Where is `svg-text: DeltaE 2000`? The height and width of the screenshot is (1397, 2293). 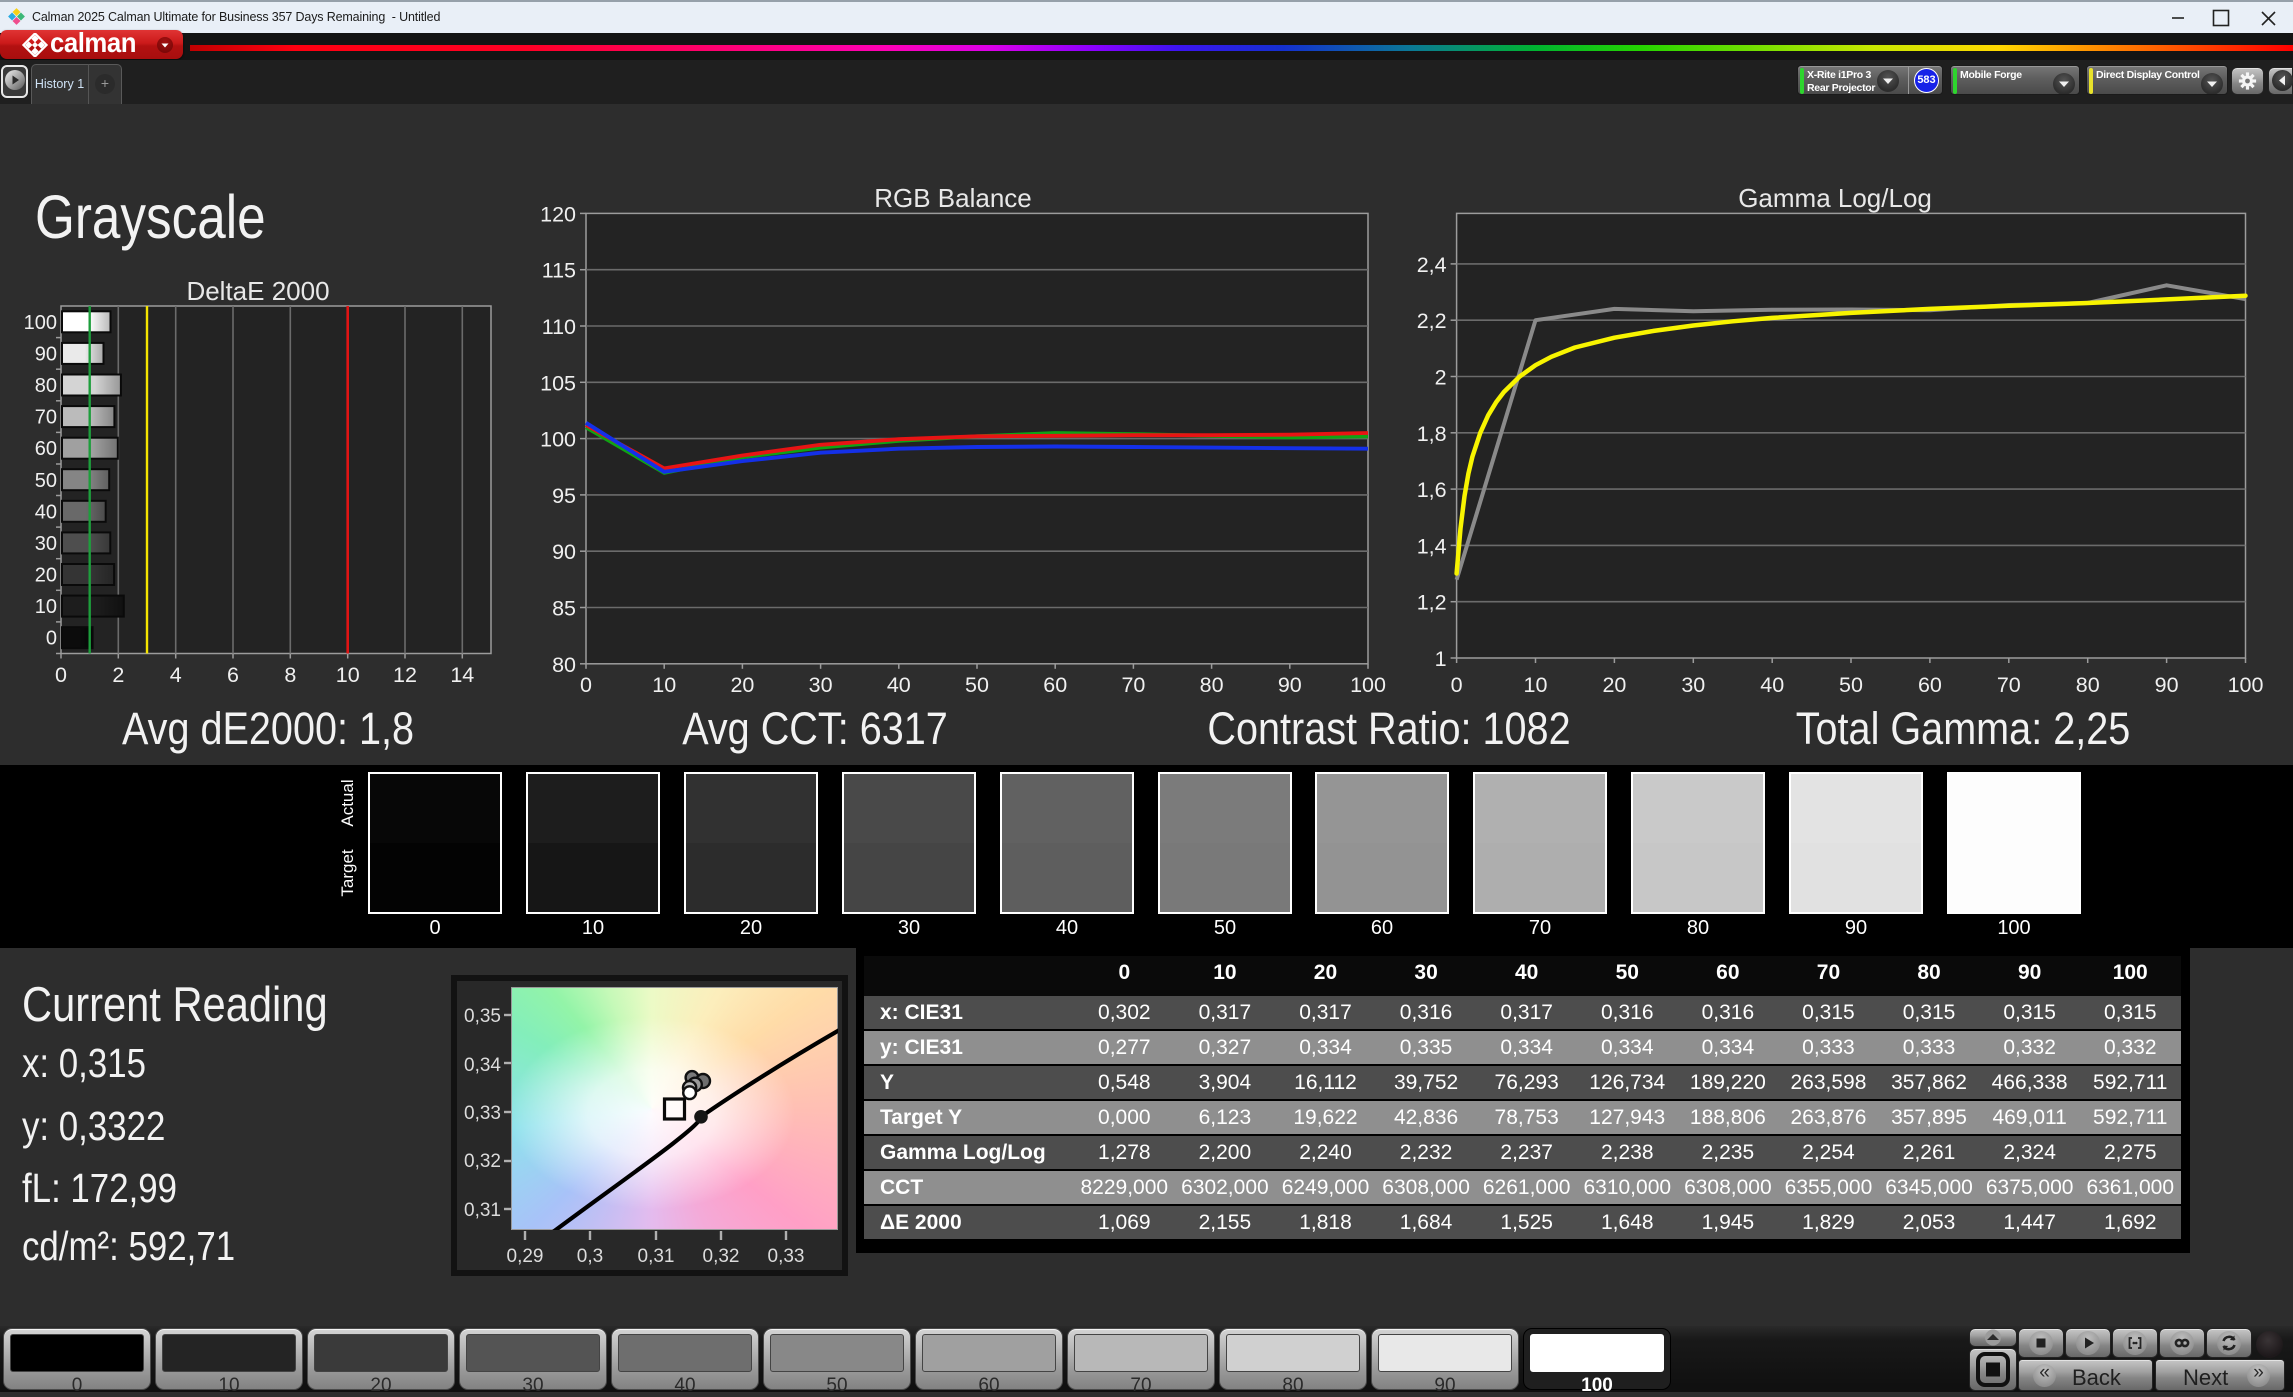
svg-text: DeltaE 2000 is located at coordinates (257, 291).